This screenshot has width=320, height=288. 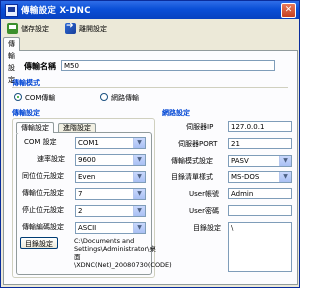 I want to click on network-settings-title: 網路設定, so click(x=176, y=113).